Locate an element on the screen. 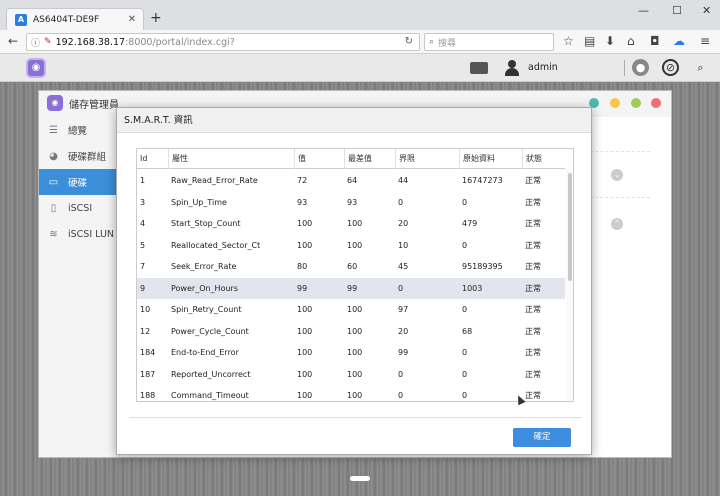 The height and width of the screenshot is (496, 720). table-row: 1 Raw_Read_Error_Rate 72 64 44 16747273 正常 is located at coordinates (351, 181).